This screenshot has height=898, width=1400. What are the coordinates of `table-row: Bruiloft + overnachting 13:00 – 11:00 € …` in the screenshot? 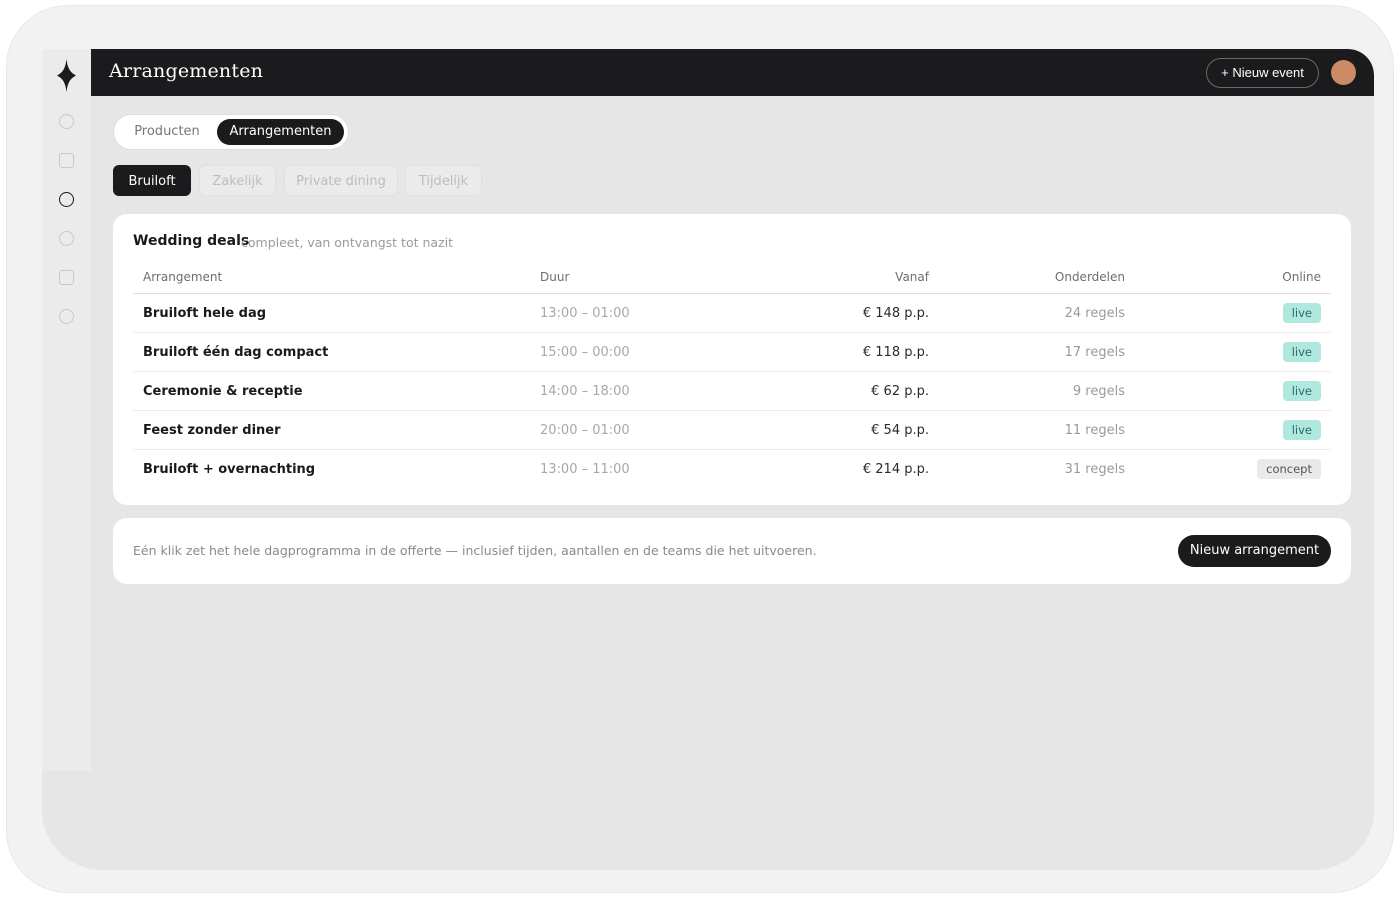 It's located at (732, 469).